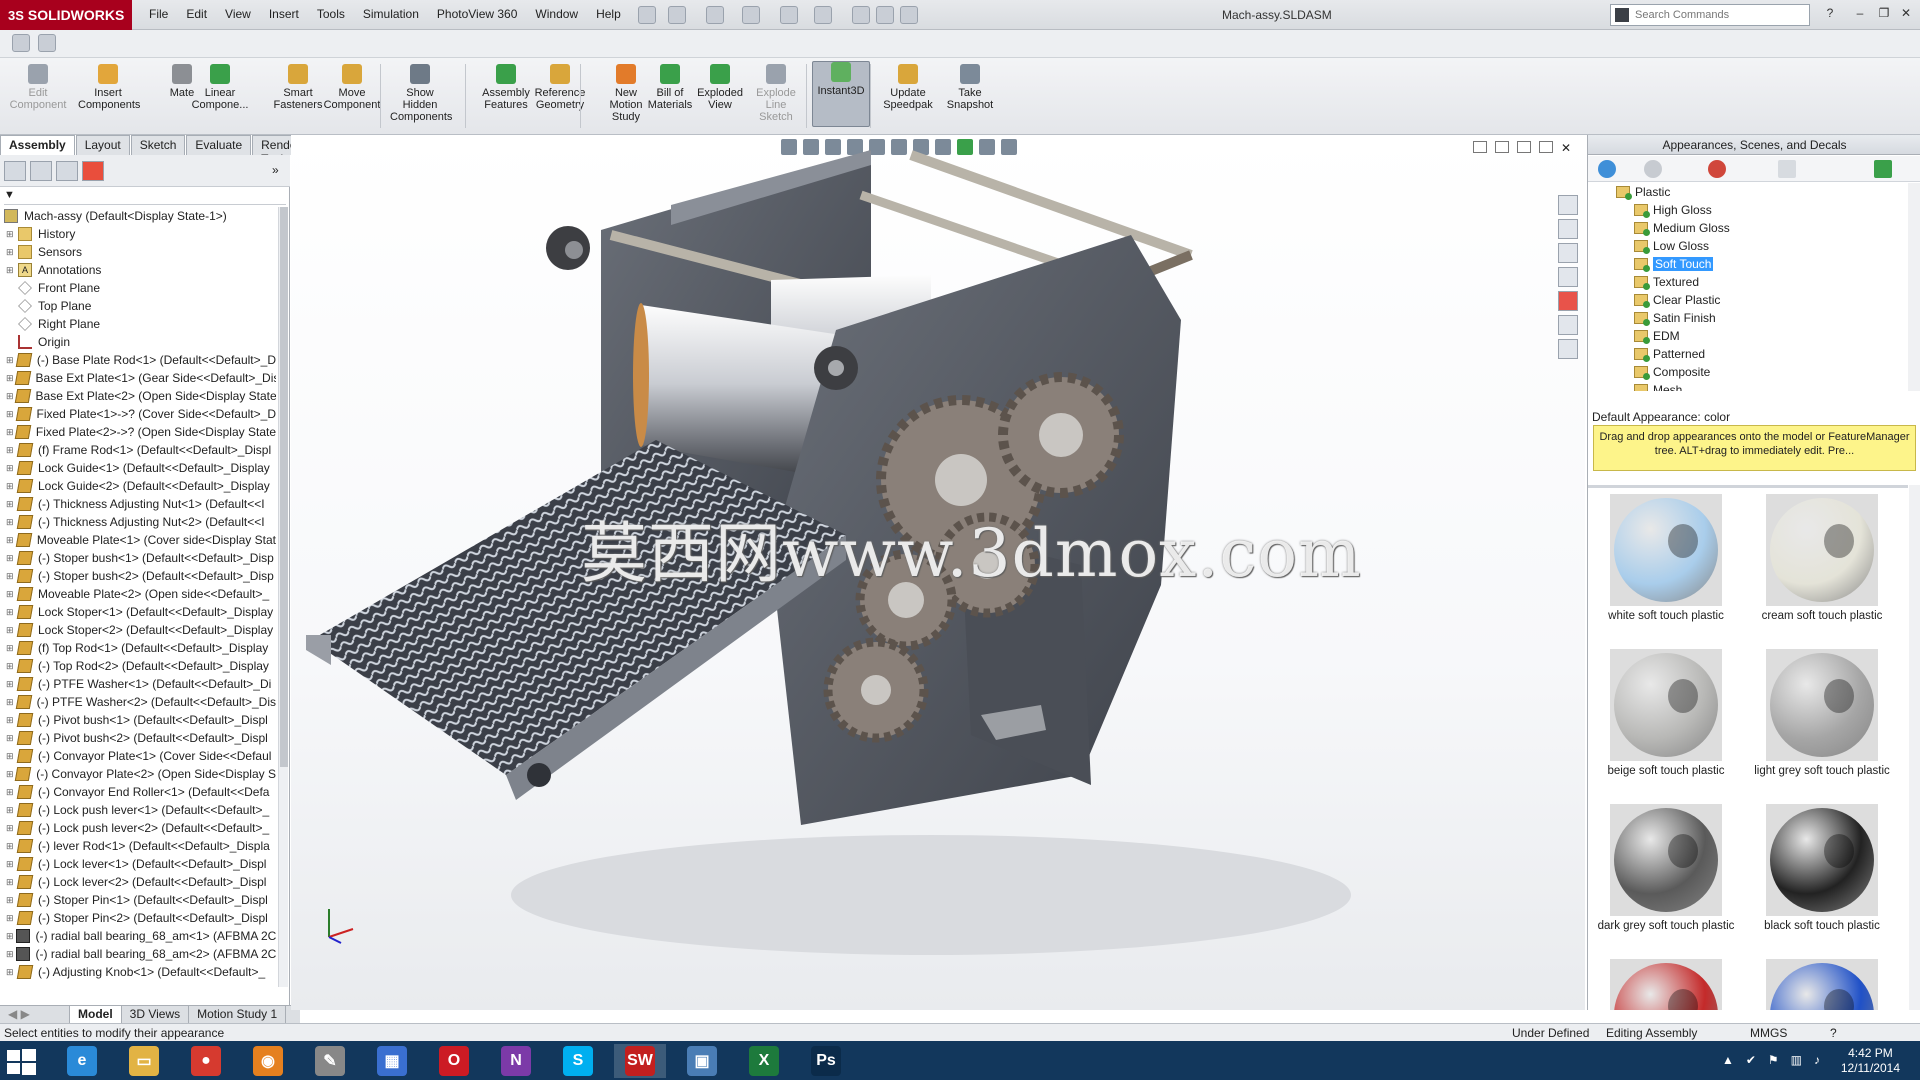 The height and width of the screenshot is (1080, 1920). What do you see at coordinates (1822, 718) in the screenshot?
I see `appearance-swatch: light grey soft touch plastic` at bounding box center [1822, 718].